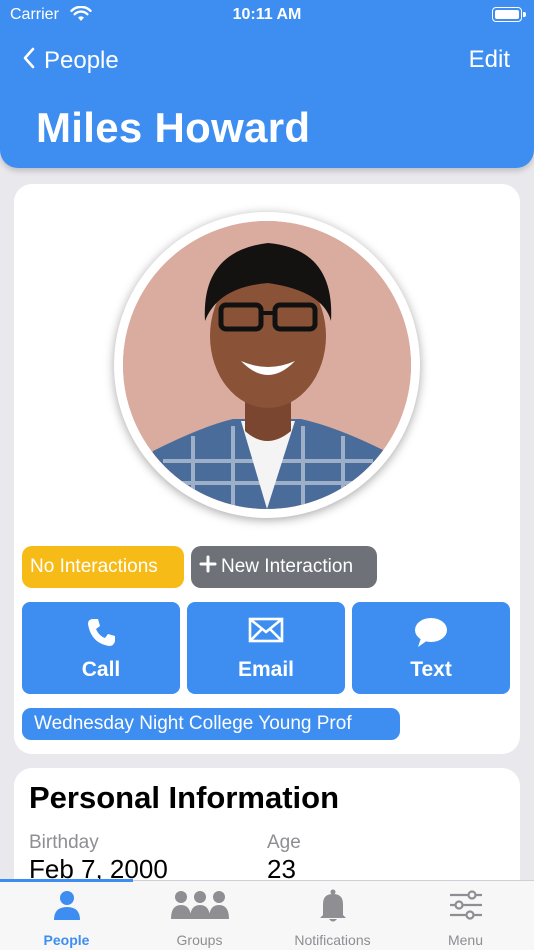  I want to click on tab-notifications: Notifications, so click(332, 915).